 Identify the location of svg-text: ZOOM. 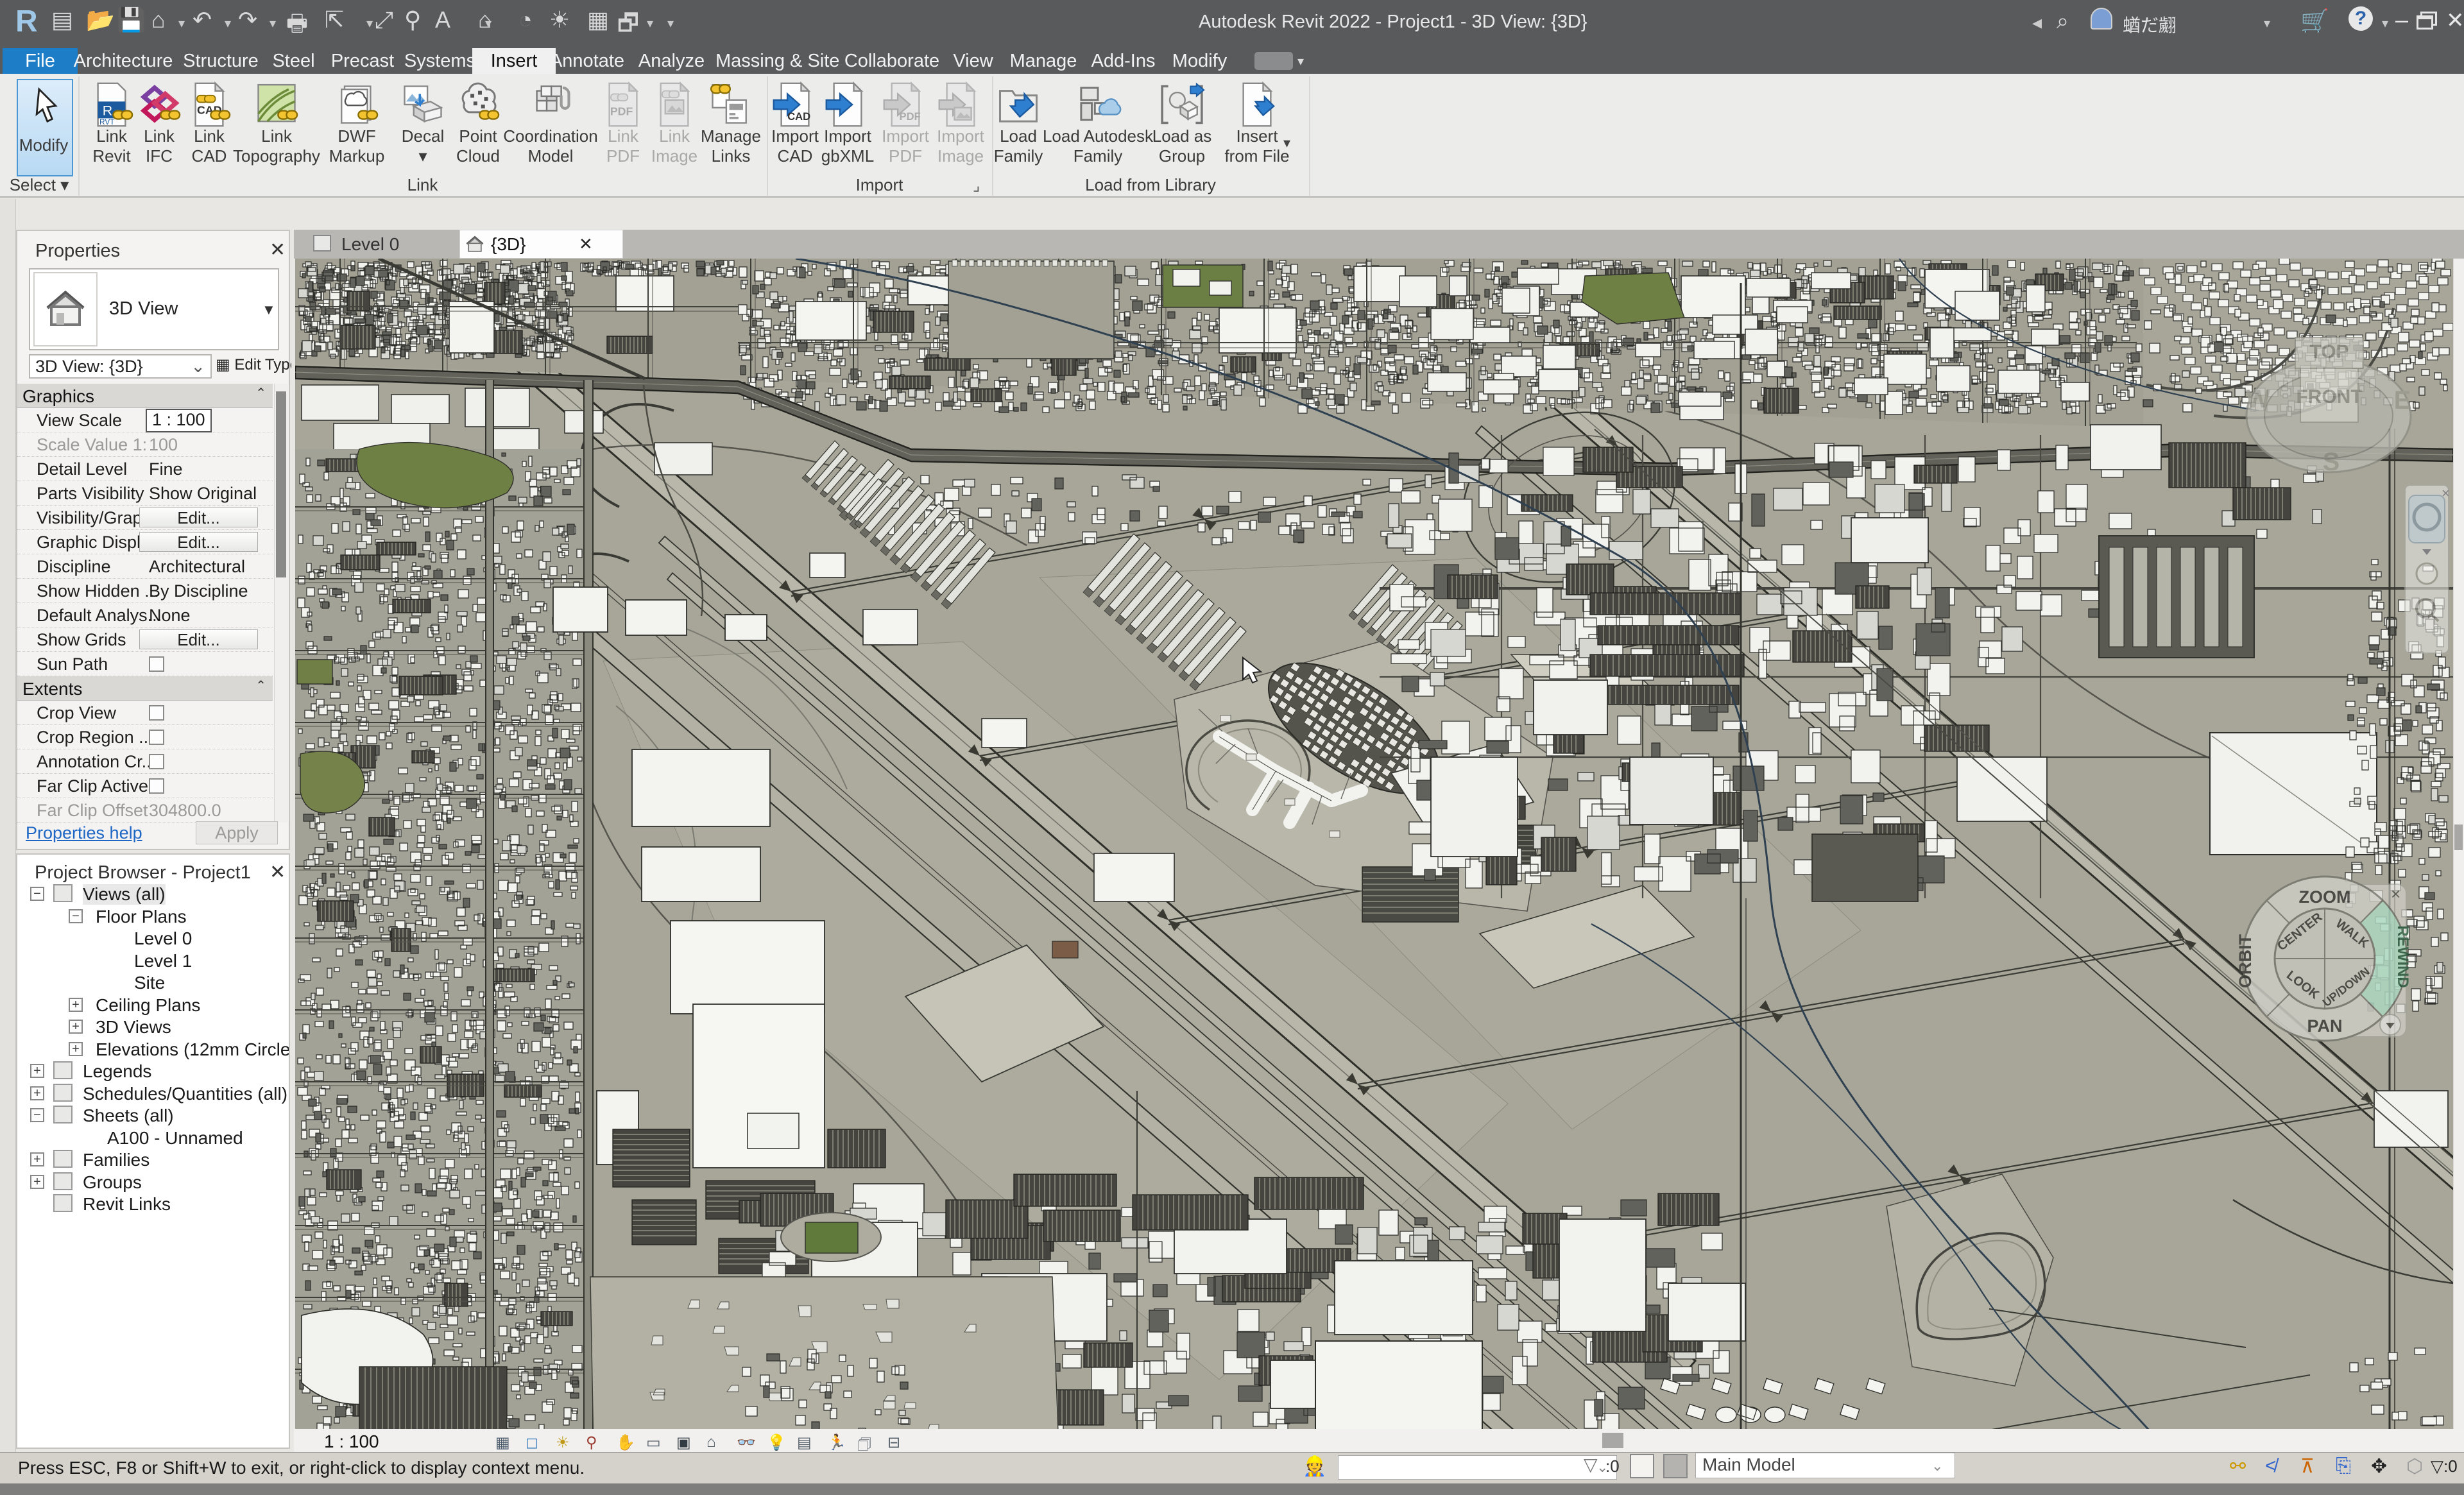
(2325, 897).